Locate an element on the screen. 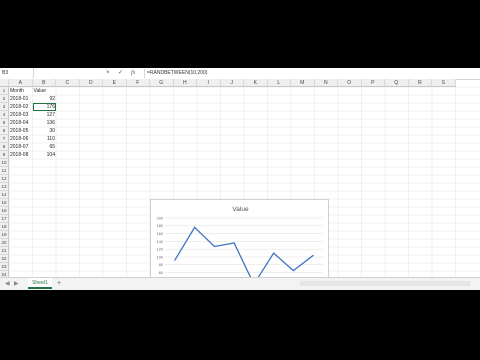  column-header-n: N is located at coordinates (326, 83).